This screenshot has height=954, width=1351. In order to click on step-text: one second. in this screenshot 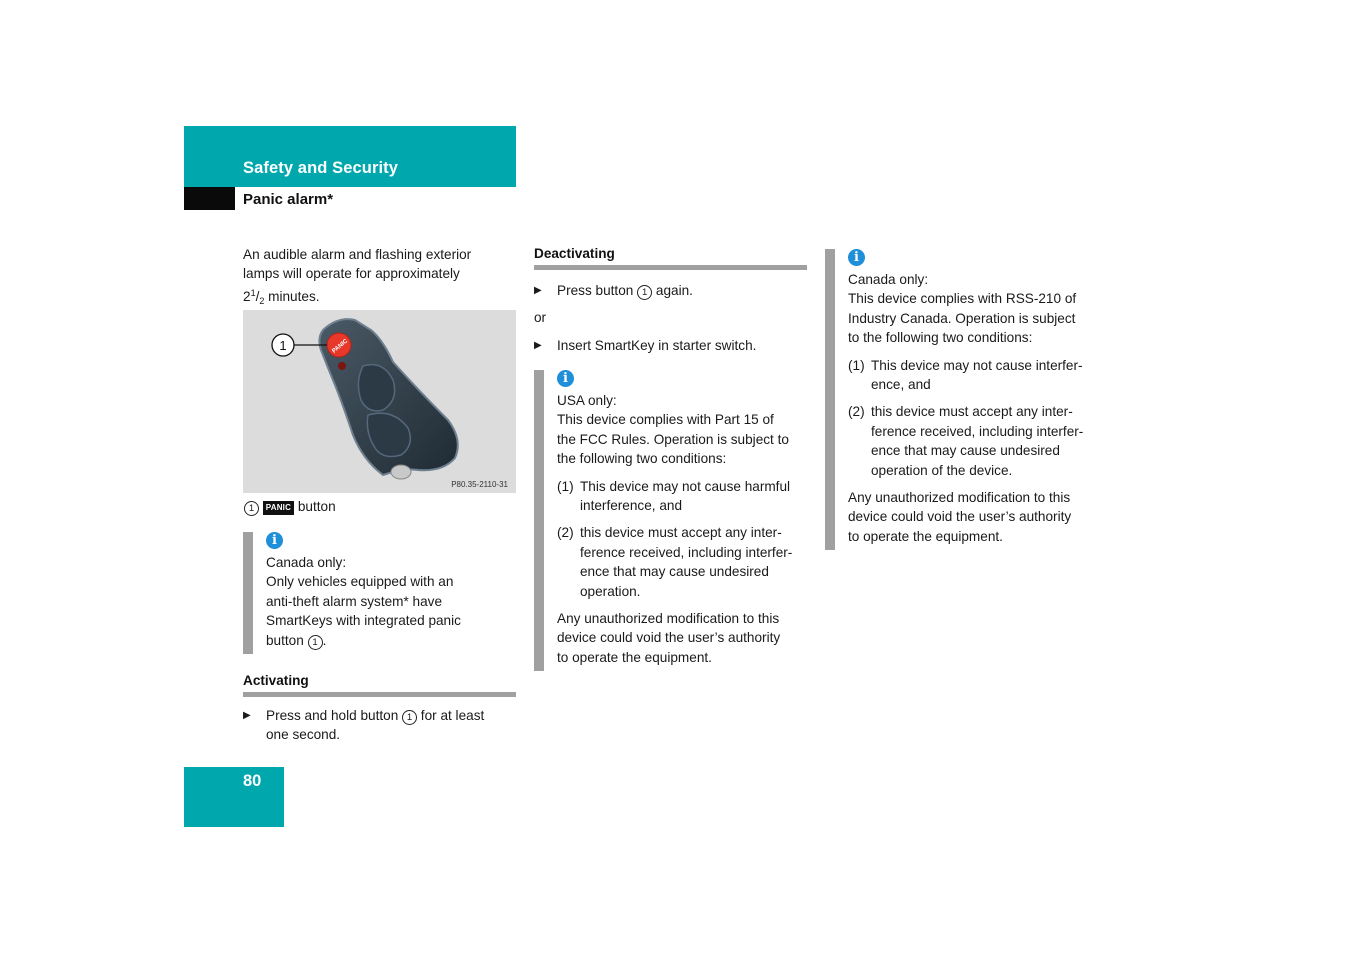, I will do `click(303, 735)`.